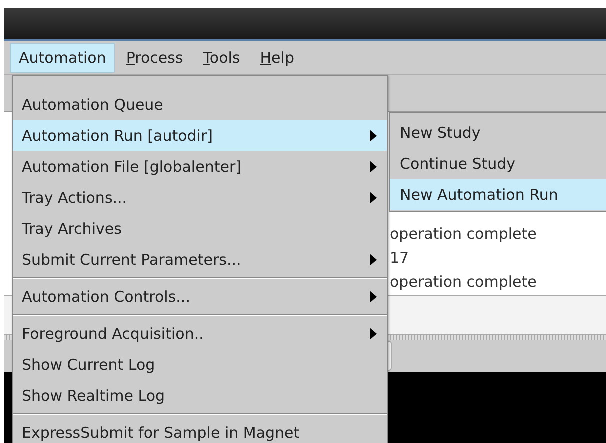 Image resolution: width=606 pixels, height=443 pixels. I want to click on menu-item: Automation File [globalenter], so click(200, 166).